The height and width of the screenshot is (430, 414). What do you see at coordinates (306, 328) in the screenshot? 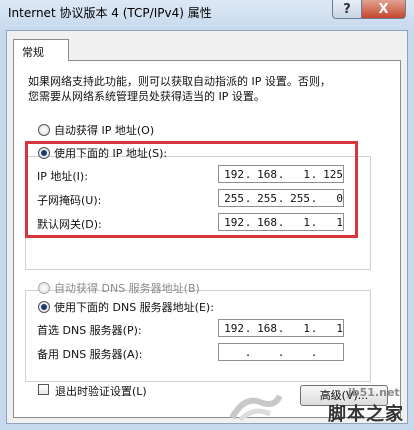
I see `pdns-octet-3: 1` at bounding box center [306, 328].